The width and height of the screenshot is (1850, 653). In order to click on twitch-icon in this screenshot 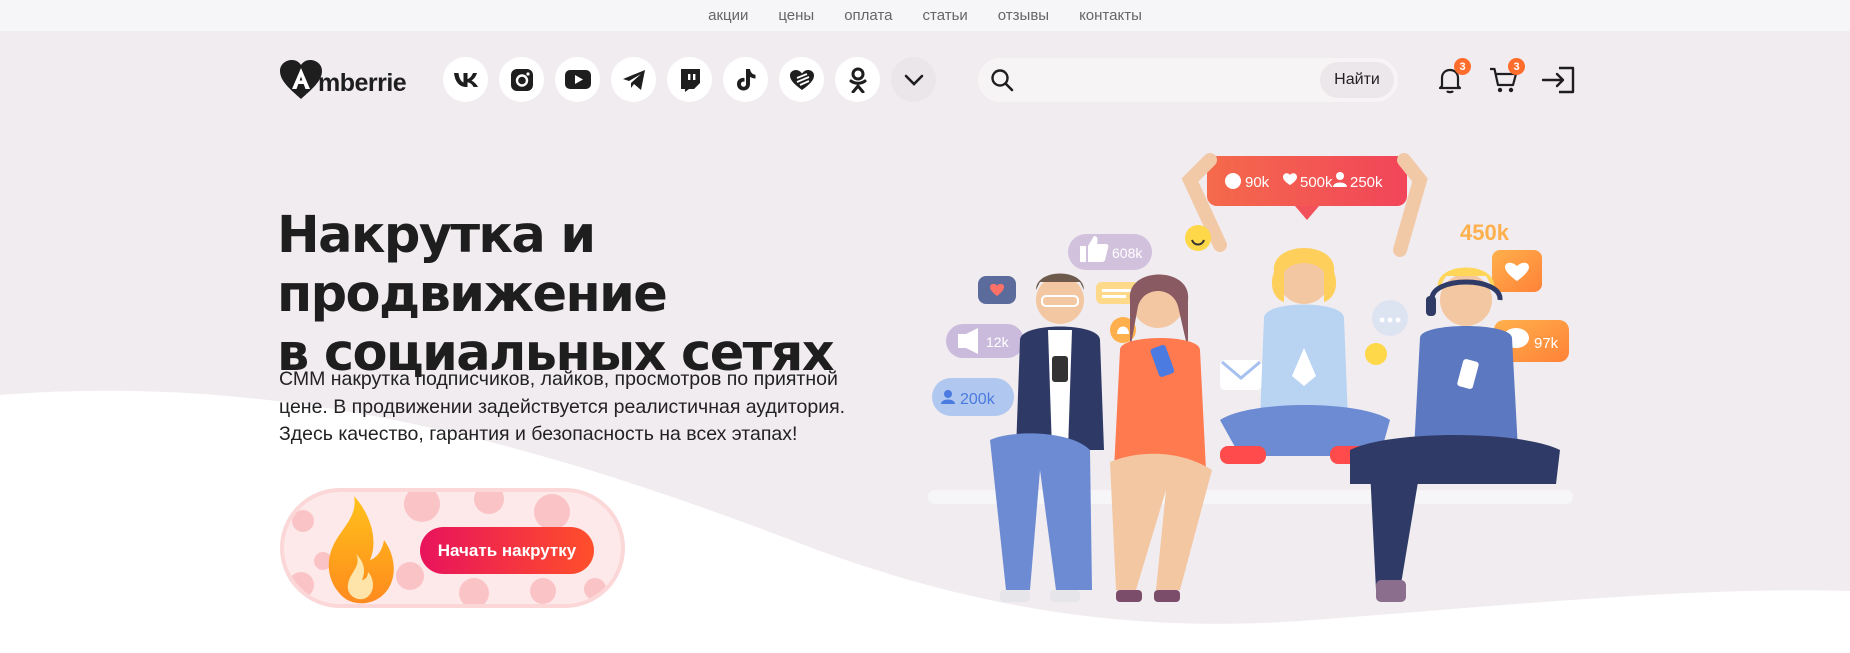, I will do `click(689, 79)`.